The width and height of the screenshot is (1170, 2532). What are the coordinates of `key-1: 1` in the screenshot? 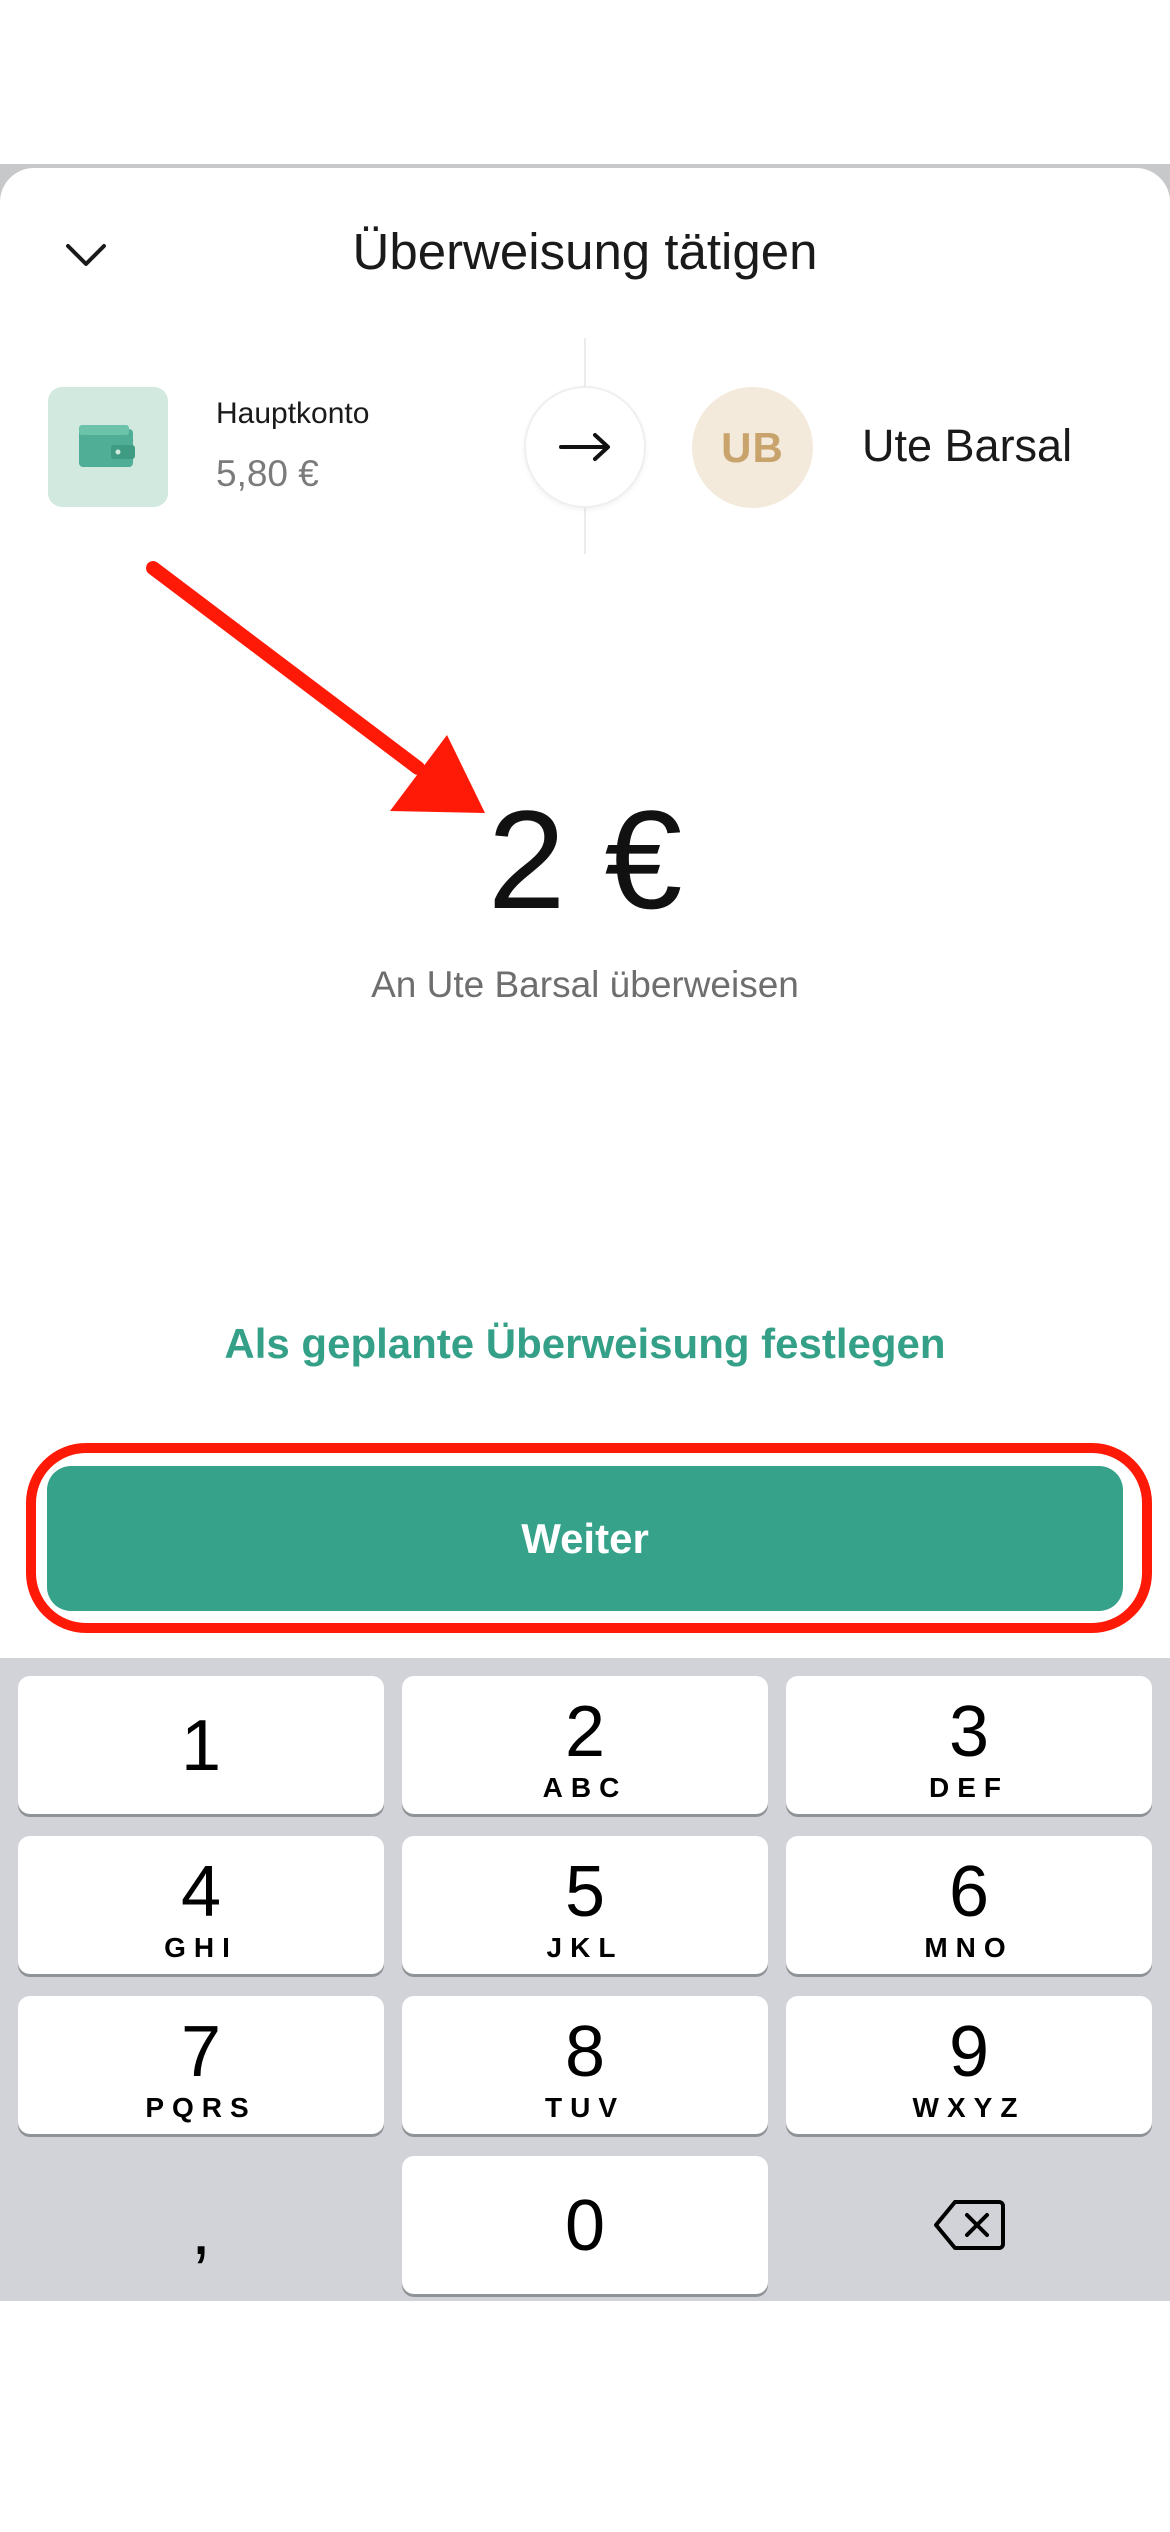 It's located at (201, 1745).